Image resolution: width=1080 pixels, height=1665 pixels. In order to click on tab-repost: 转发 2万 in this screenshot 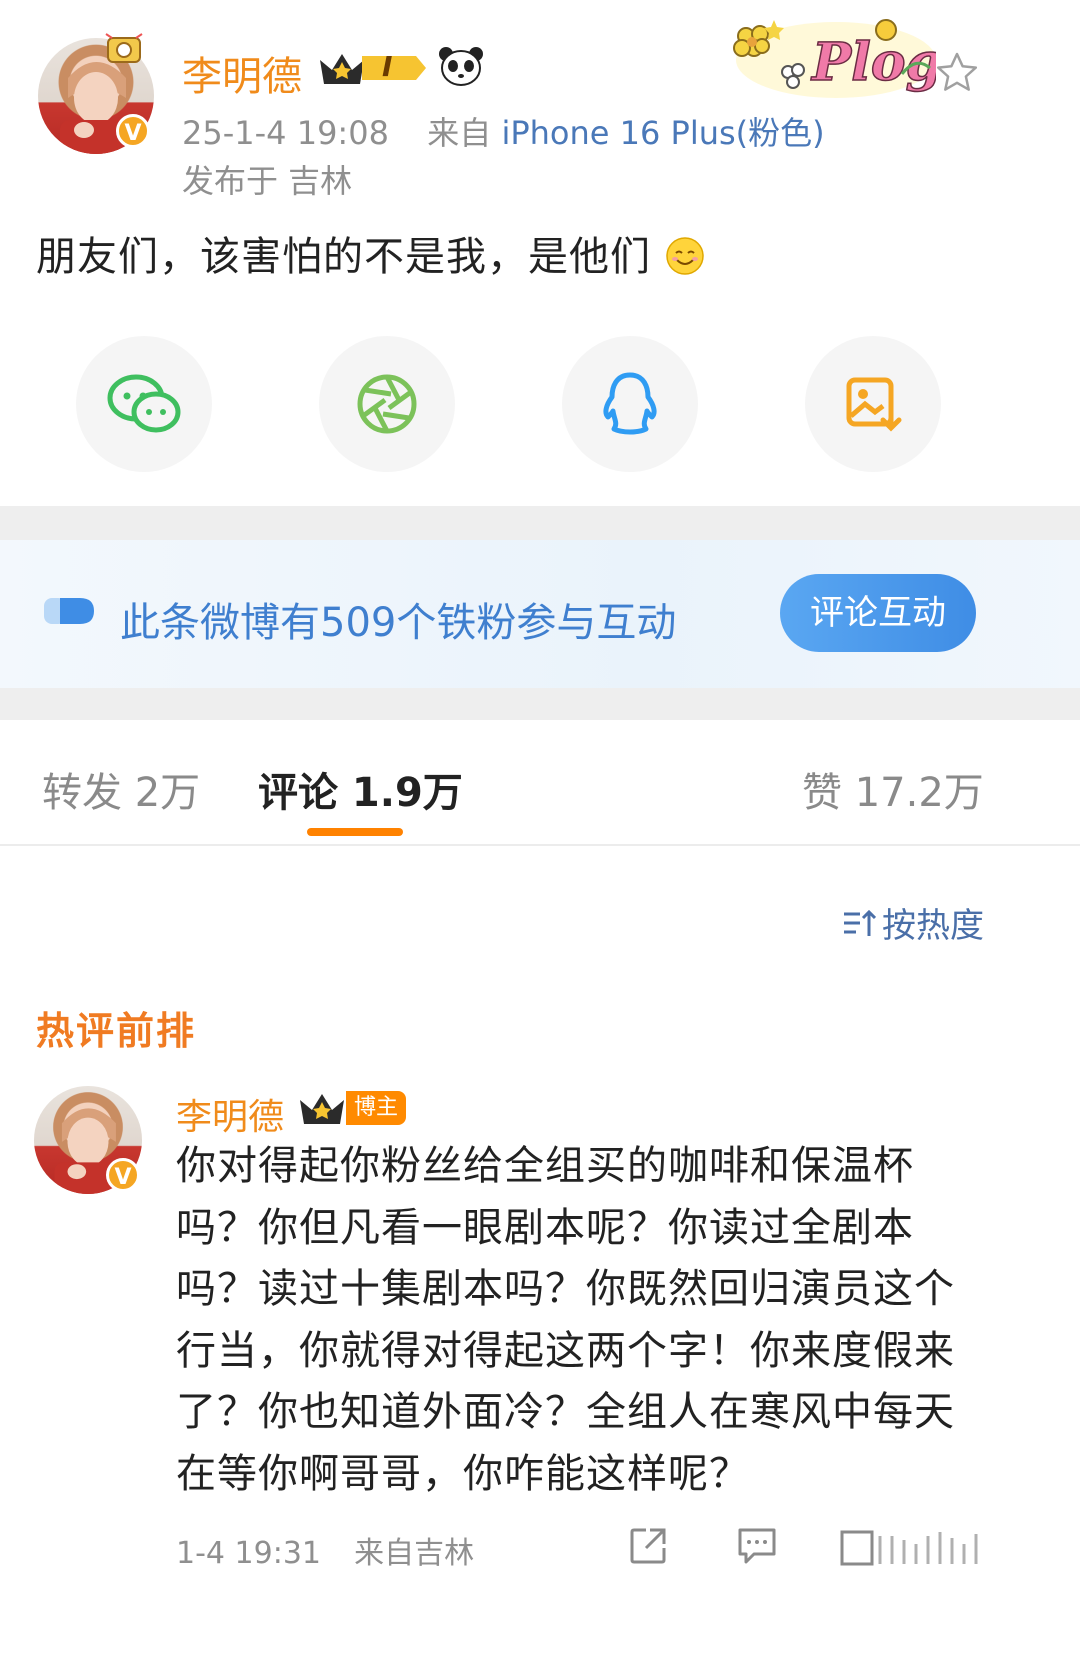, I will do `click(121, 789)`.